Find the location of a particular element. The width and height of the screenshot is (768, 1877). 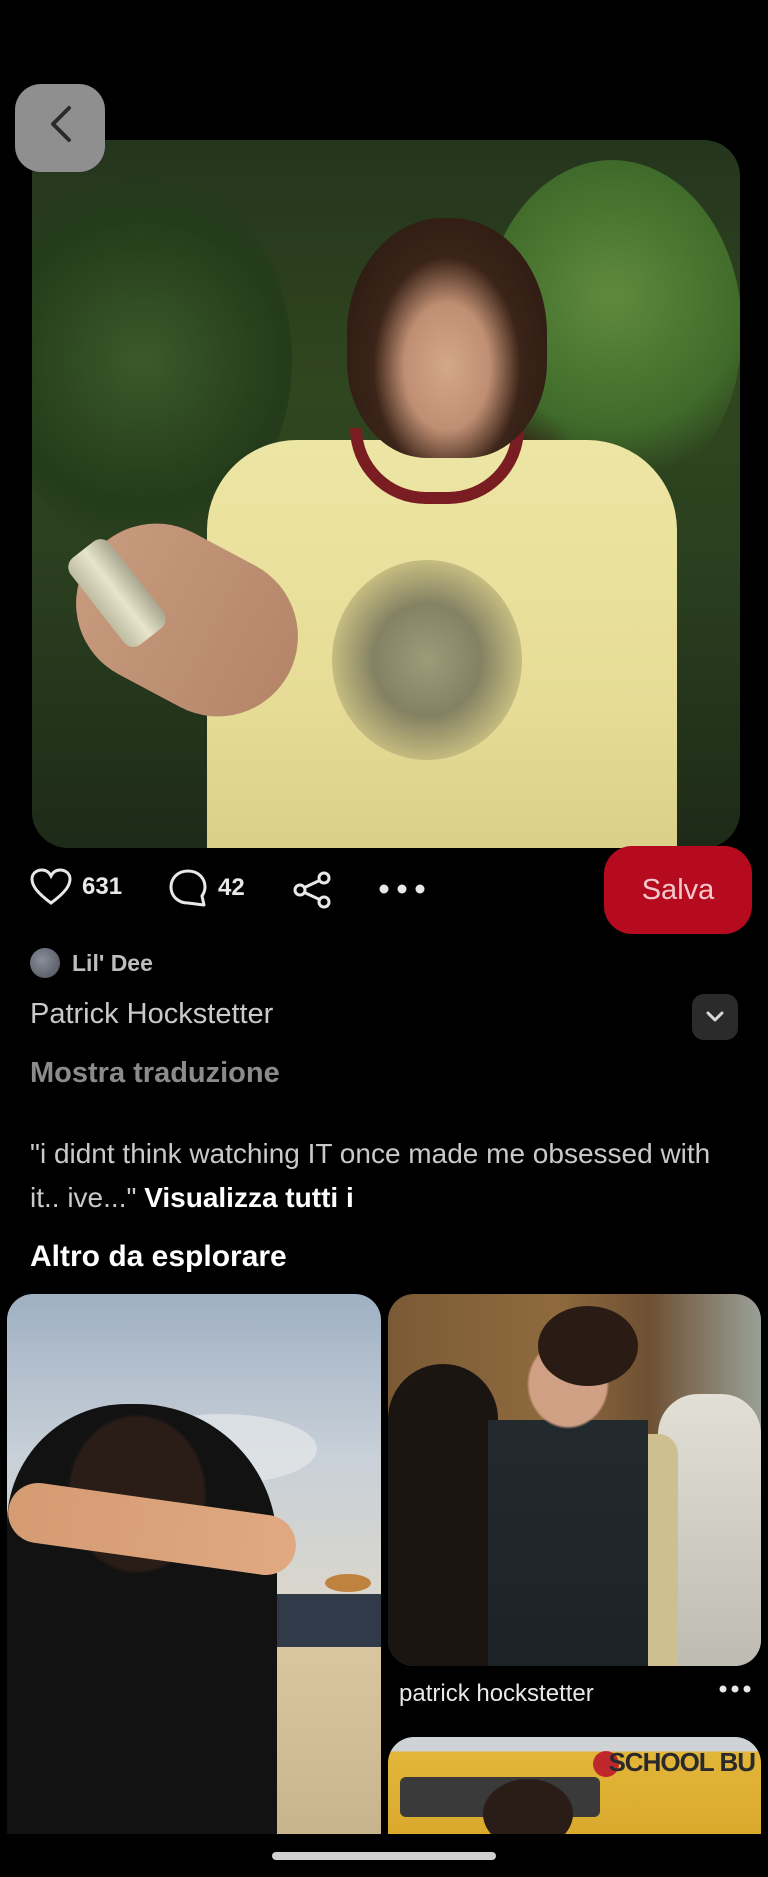

heart-icon is located at coordinates (51, 886).